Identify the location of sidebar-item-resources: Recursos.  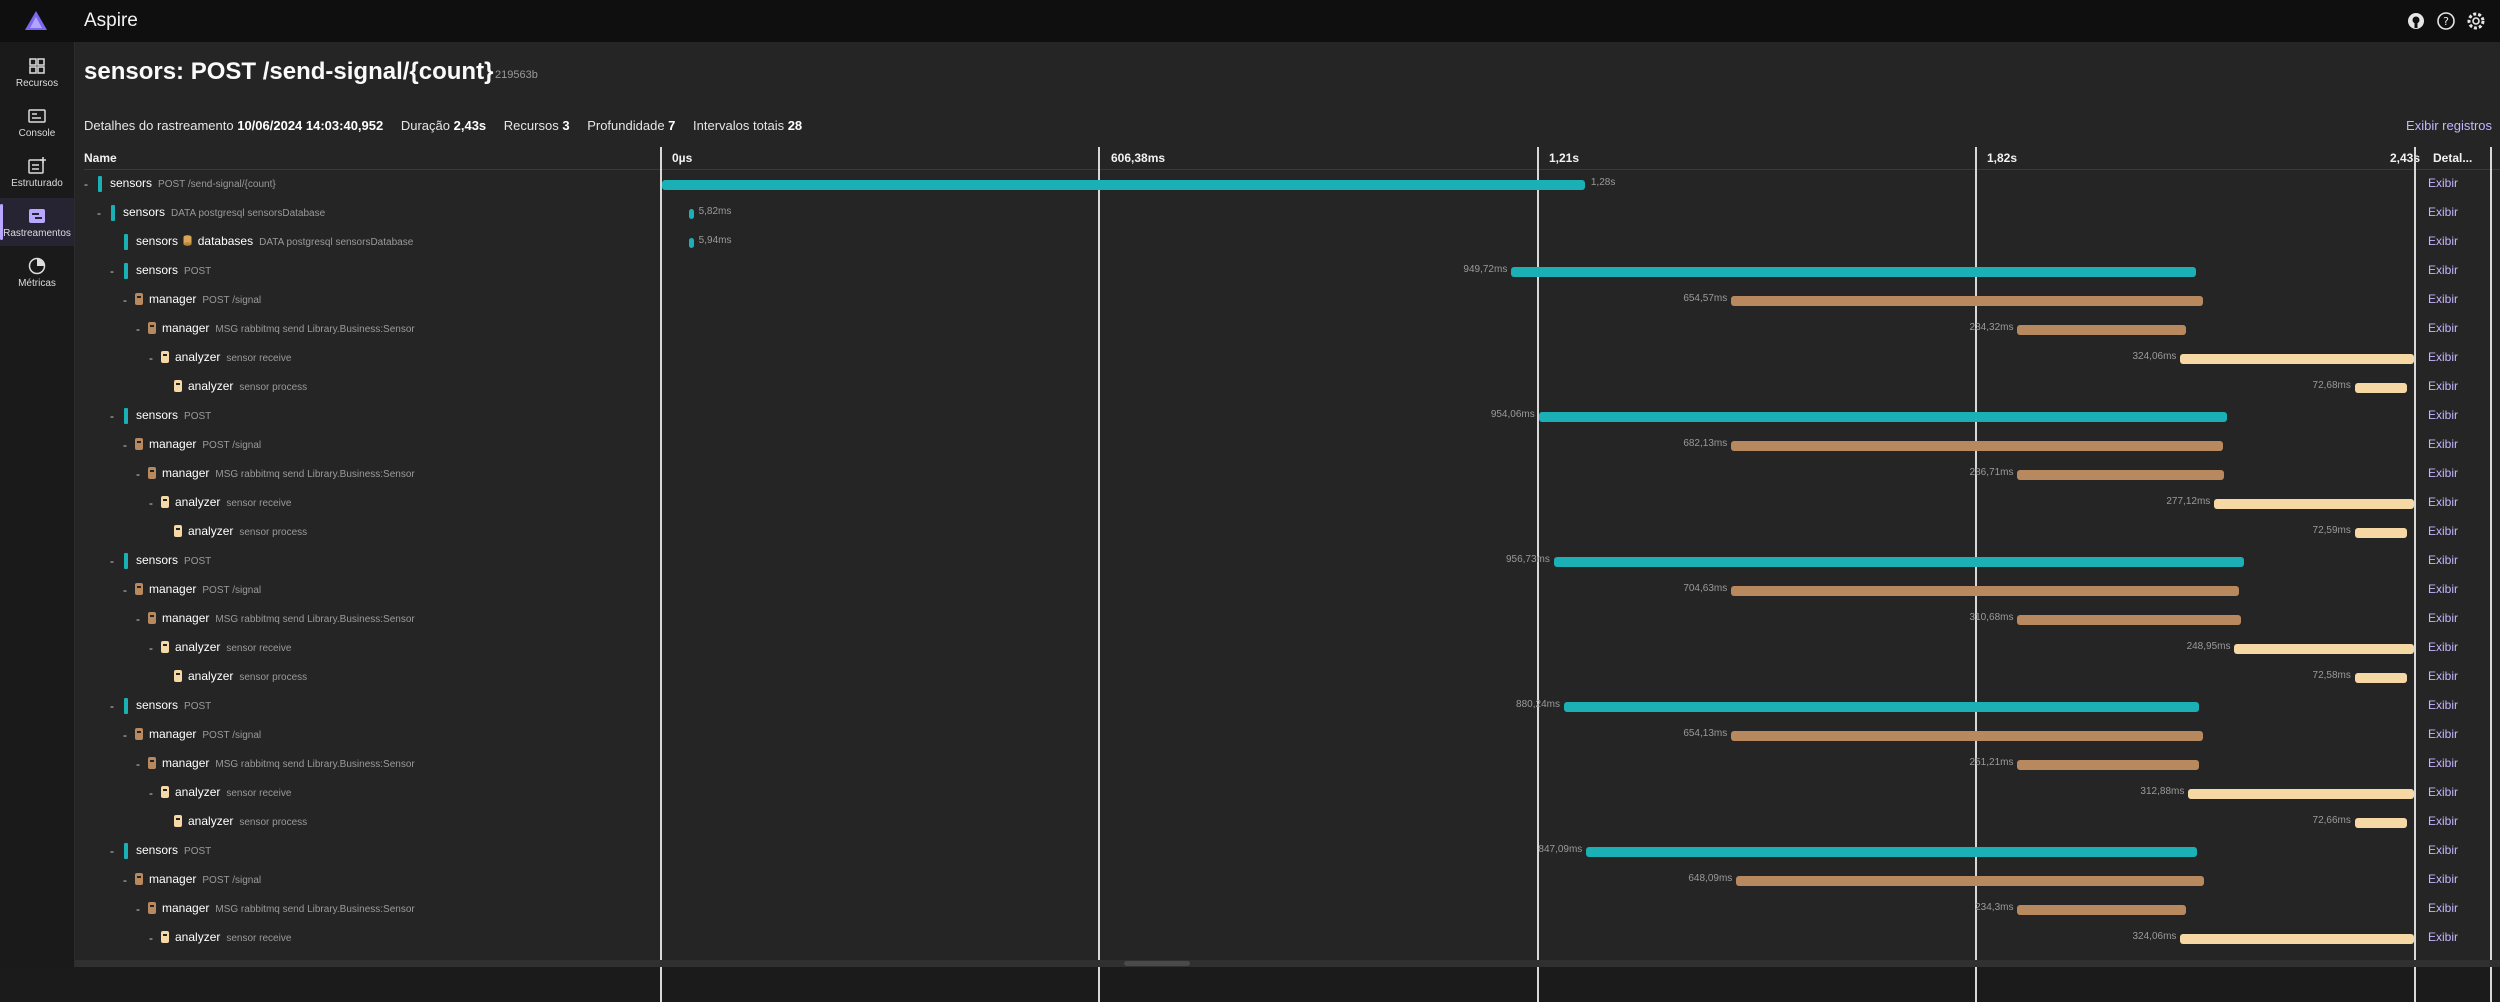
(37, 72).